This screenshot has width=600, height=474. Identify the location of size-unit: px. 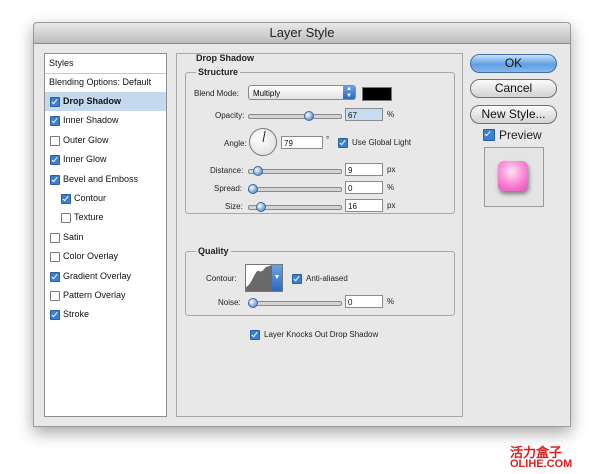
(391, 205).